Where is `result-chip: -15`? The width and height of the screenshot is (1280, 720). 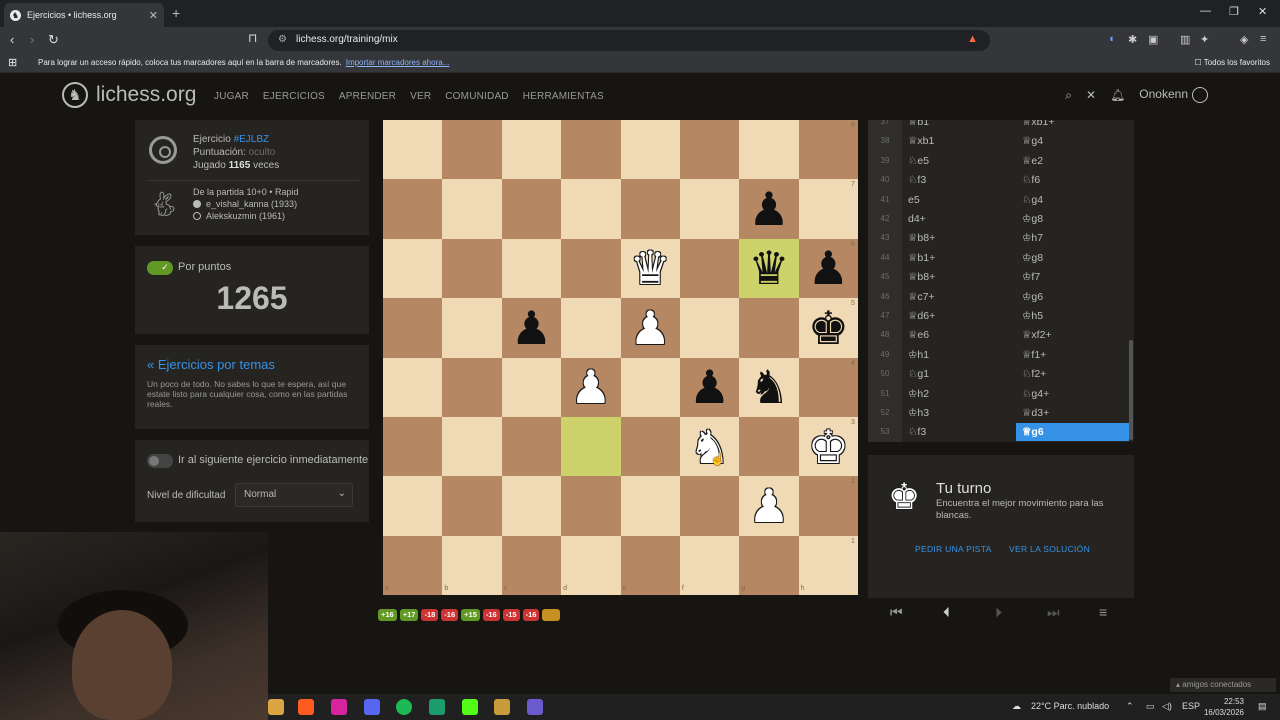
result-chip: -15 is located at coordinates (511, 615).